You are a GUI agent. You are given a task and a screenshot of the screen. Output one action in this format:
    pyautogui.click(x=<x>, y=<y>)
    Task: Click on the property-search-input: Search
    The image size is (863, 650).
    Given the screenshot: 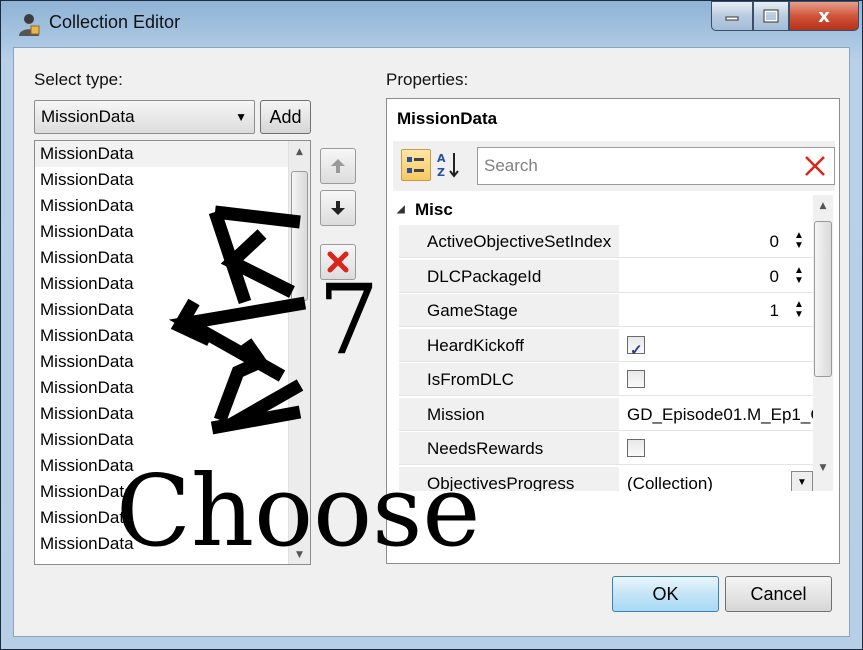 What is the action you would take?
    pyautogui.click(x=656, y=166)
    